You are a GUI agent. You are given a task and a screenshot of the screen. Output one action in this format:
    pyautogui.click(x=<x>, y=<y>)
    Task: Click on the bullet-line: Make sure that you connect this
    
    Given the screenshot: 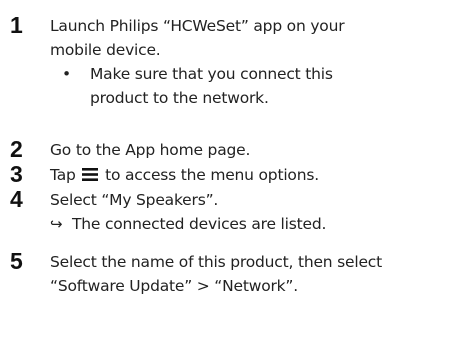 What is the action you would take?
    pyautogui.click(x=211, y=74)
    